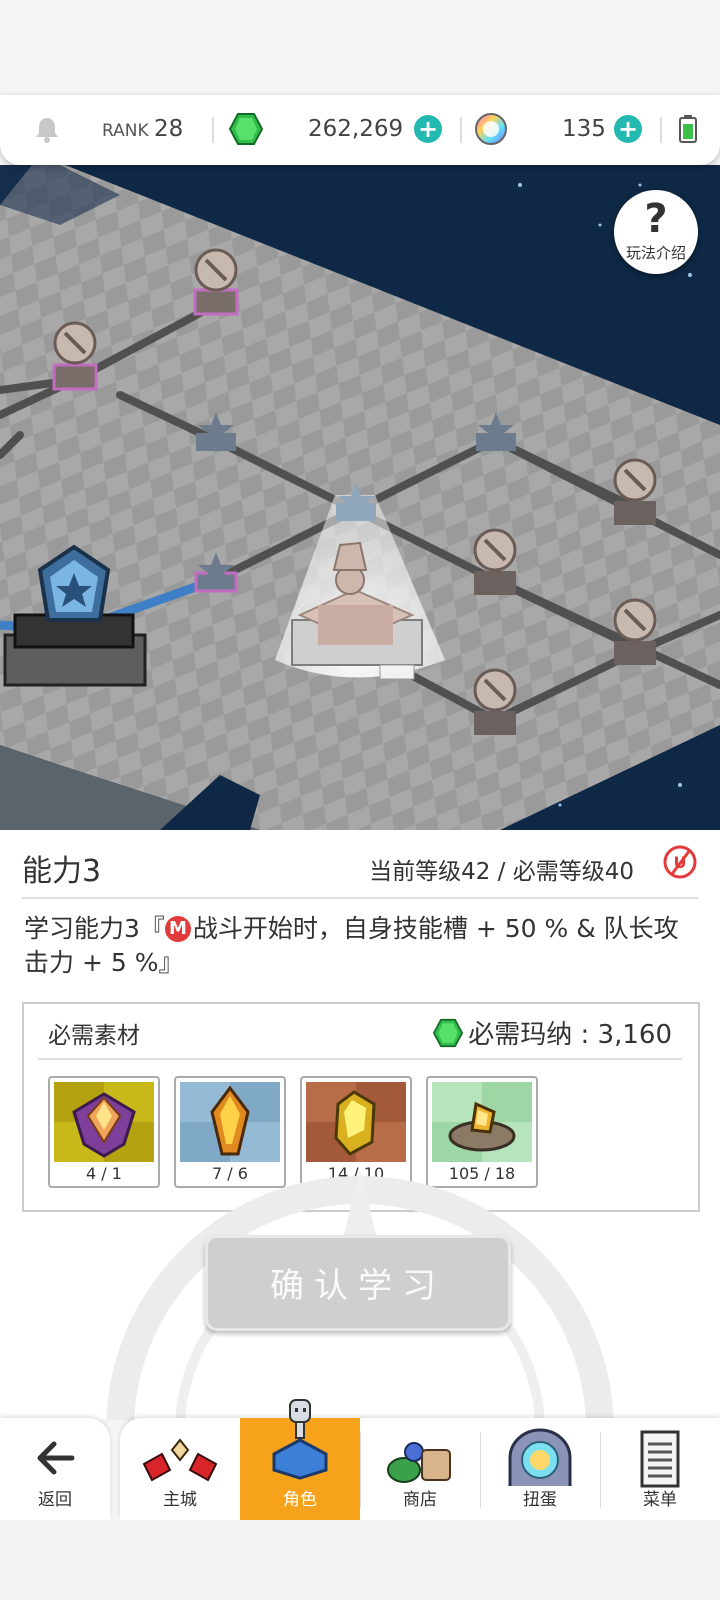  I want to click on tab-main-city: 主城, so click(180, 1469).